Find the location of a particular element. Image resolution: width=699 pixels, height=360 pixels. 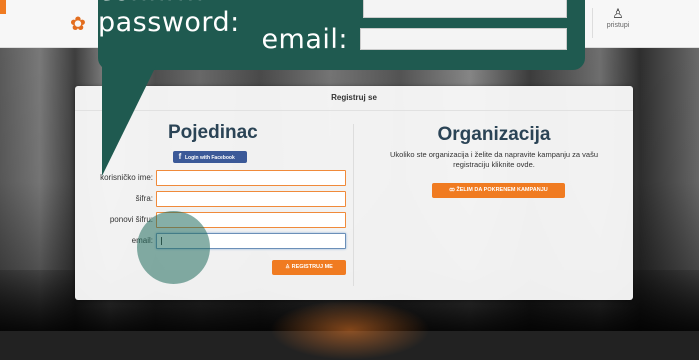

login-label: pristupi is located at coordinates (618, 25).